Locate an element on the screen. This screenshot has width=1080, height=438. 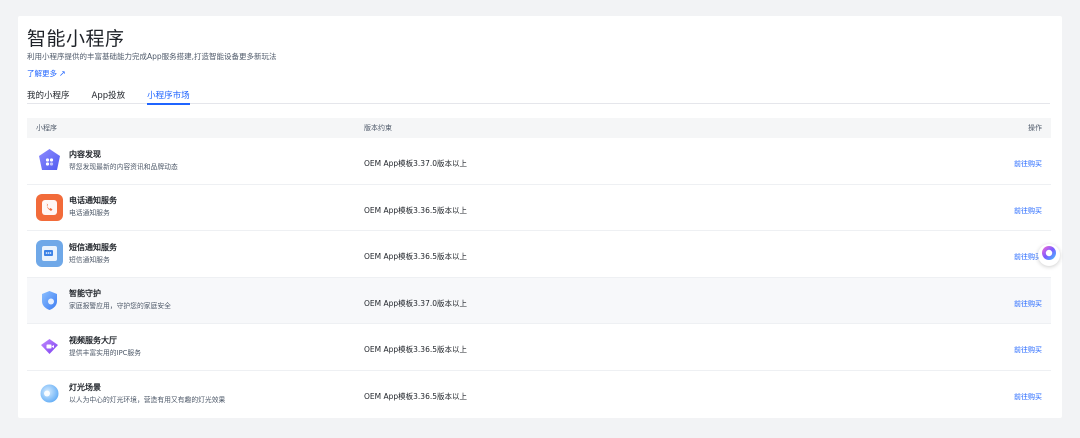
tab-my-miniprograms: 我的小程序 is located at coordinates (48, 95).